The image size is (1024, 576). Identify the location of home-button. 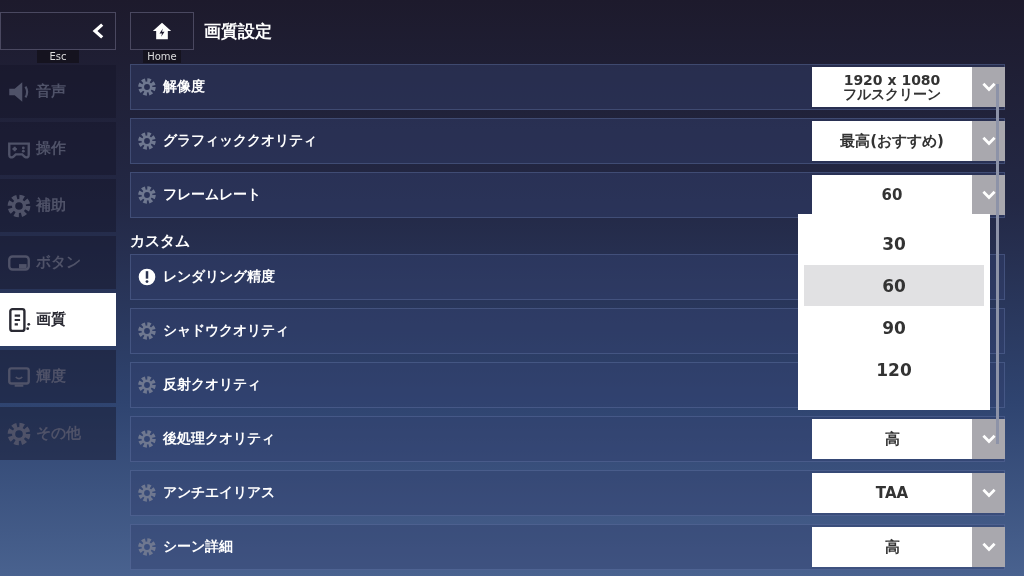
(162, 31).